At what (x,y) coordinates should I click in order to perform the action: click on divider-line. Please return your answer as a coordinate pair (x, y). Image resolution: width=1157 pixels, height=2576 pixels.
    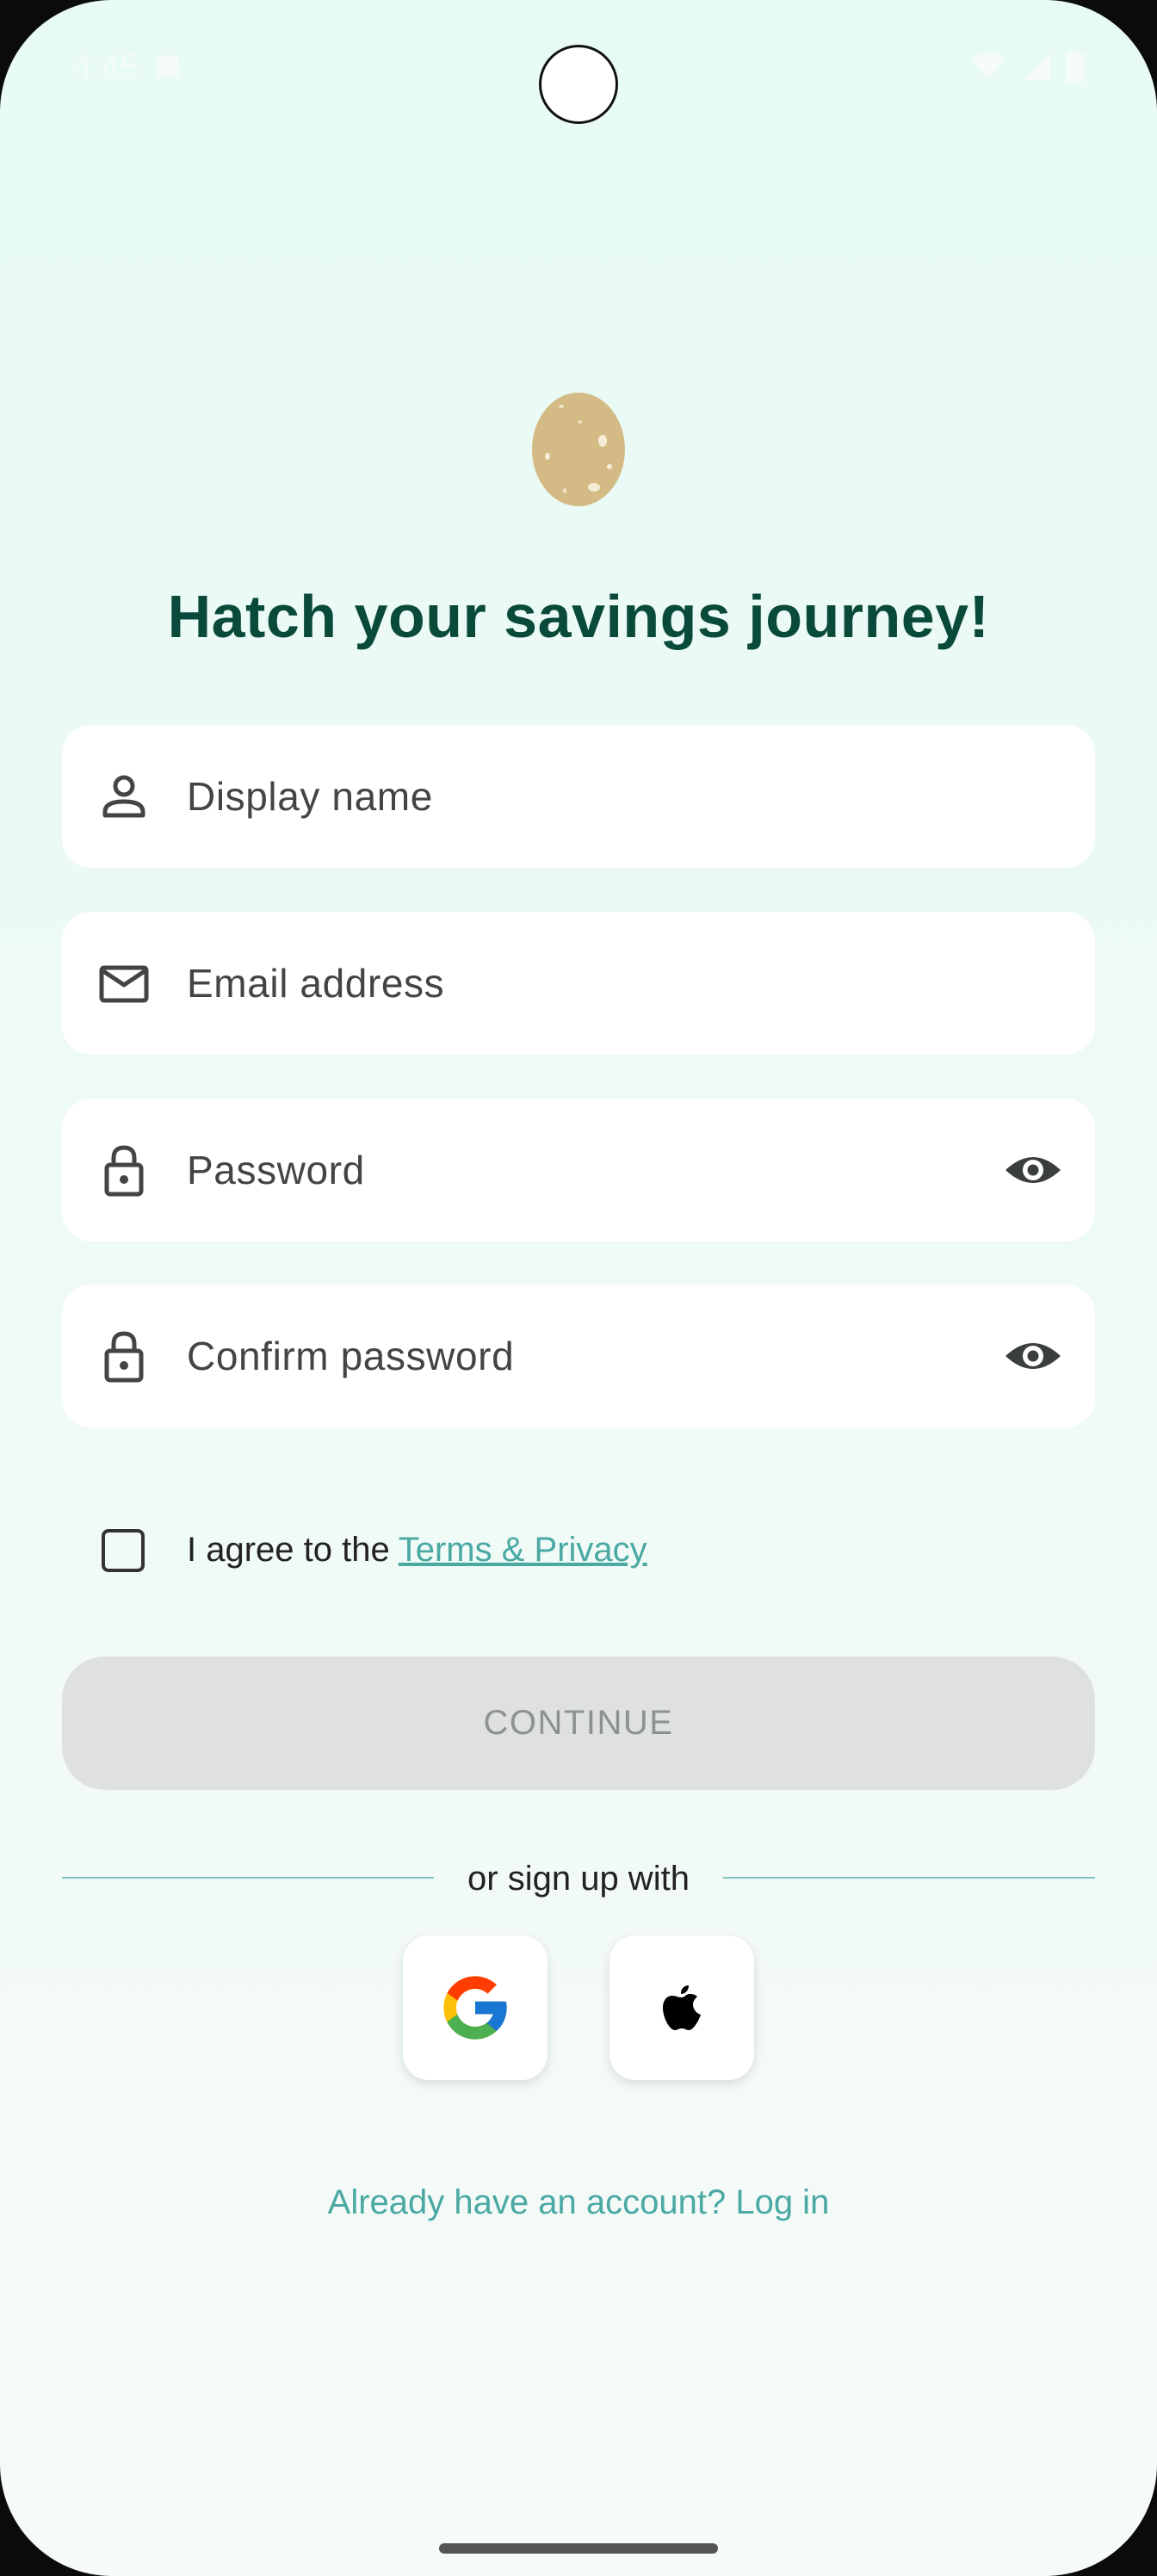
    Looking at the image, I should click on (909, 1878).